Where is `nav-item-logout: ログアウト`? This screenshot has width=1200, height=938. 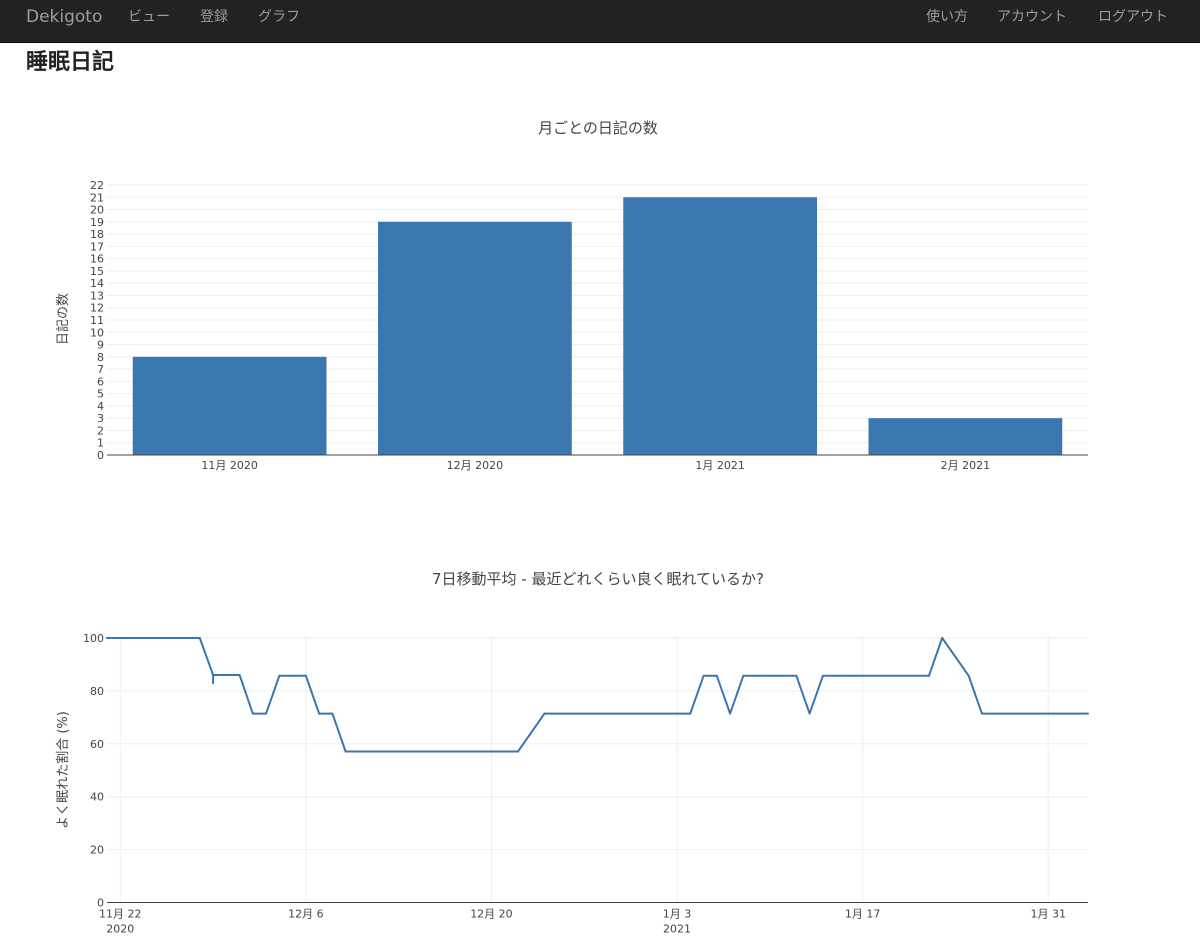 nav-item-logout: ログアウト is located at coordinates (1133, 17).